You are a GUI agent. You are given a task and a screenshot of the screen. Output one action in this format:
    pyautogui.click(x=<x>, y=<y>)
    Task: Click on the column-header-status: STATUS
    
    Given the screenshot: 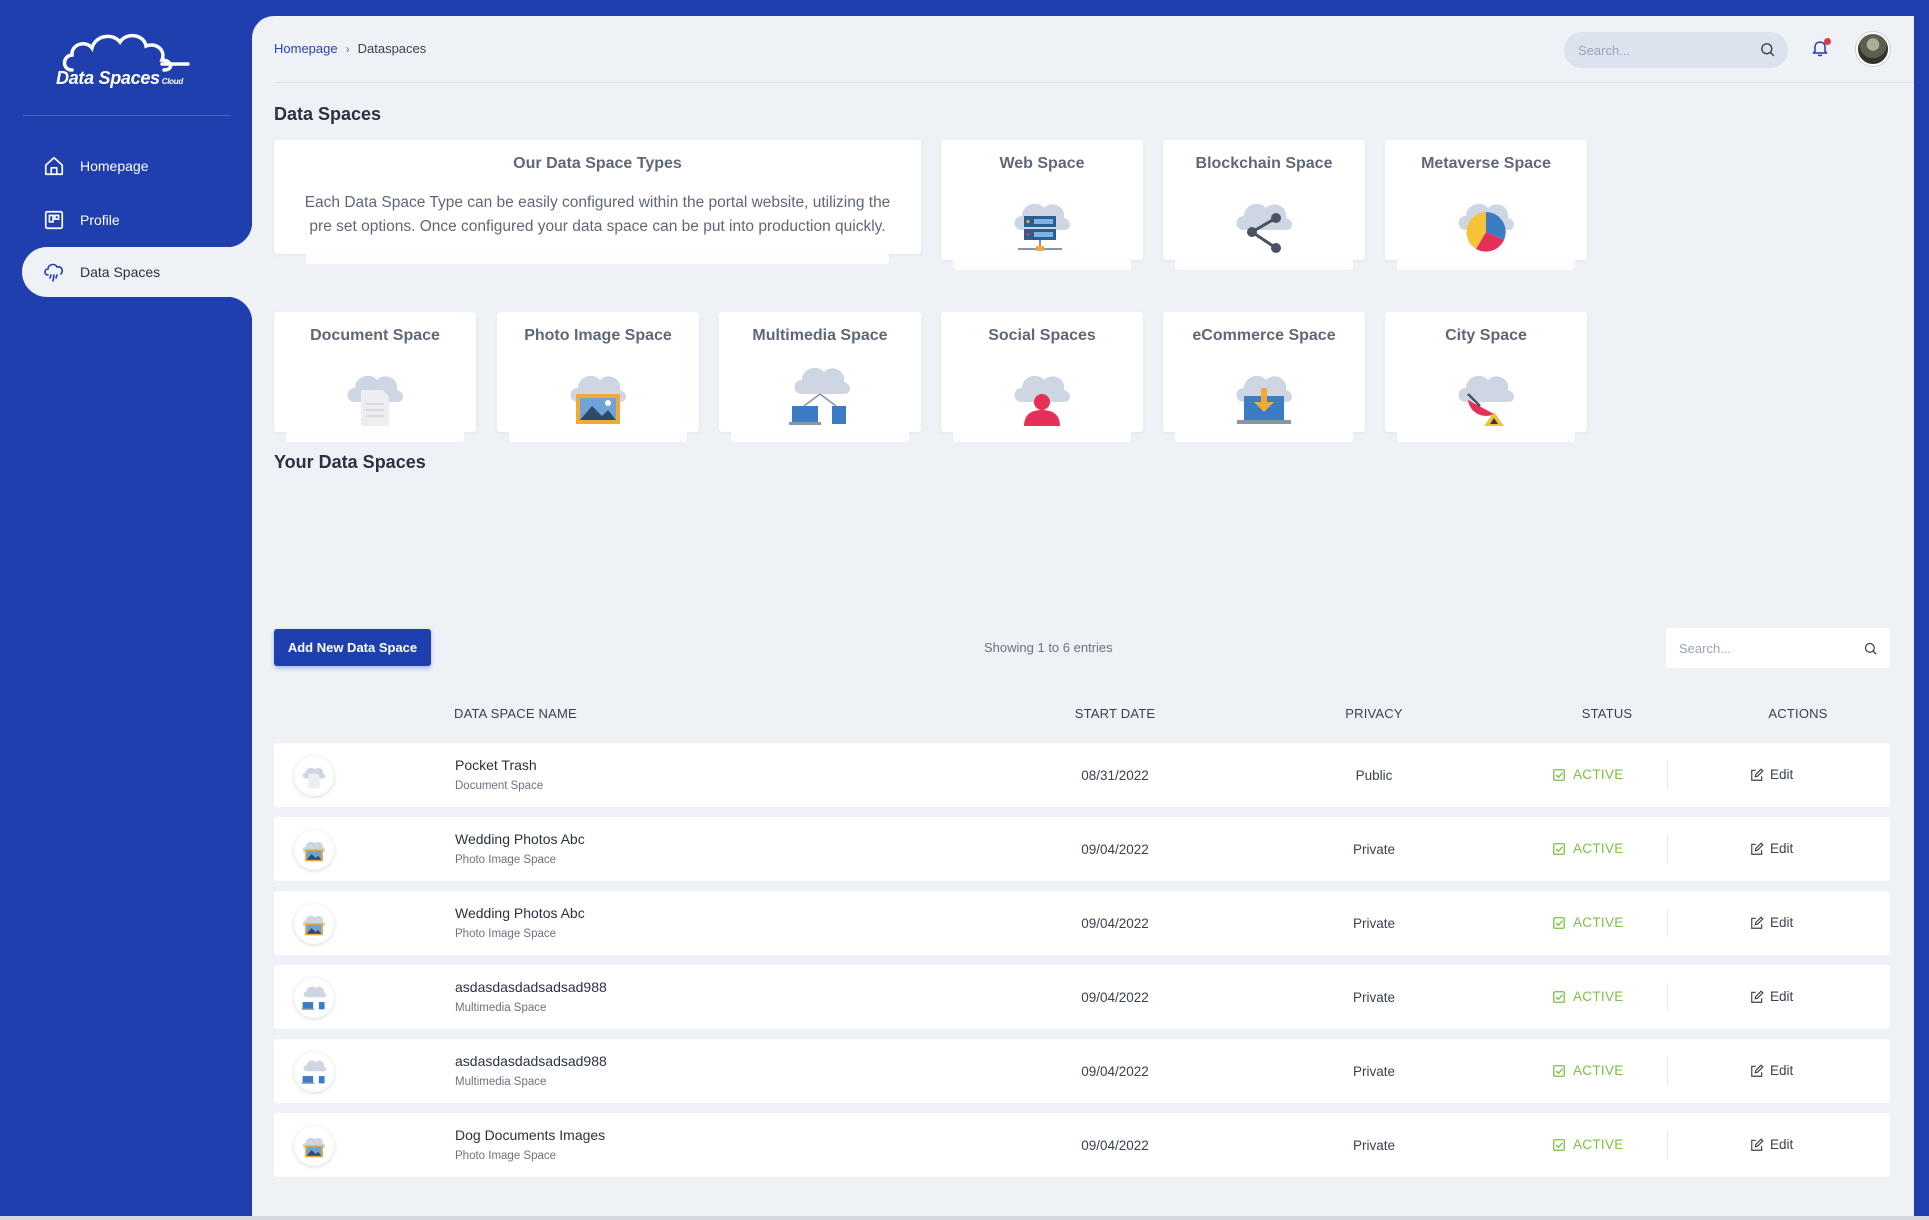 What is the action you would take?
    pyautogui.click(x=1607, y=713)
    